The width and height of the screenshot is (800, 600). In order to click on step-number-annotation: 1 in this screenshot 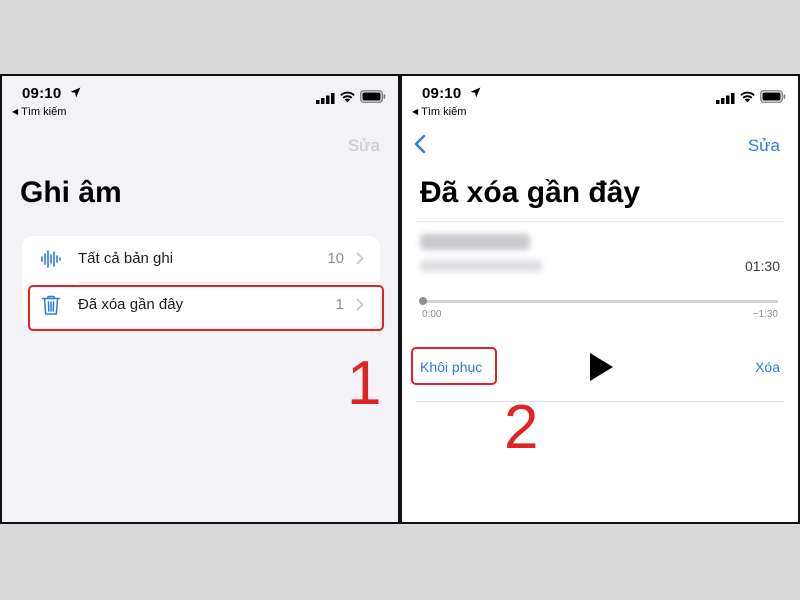, I will do `click(364, 383)`.